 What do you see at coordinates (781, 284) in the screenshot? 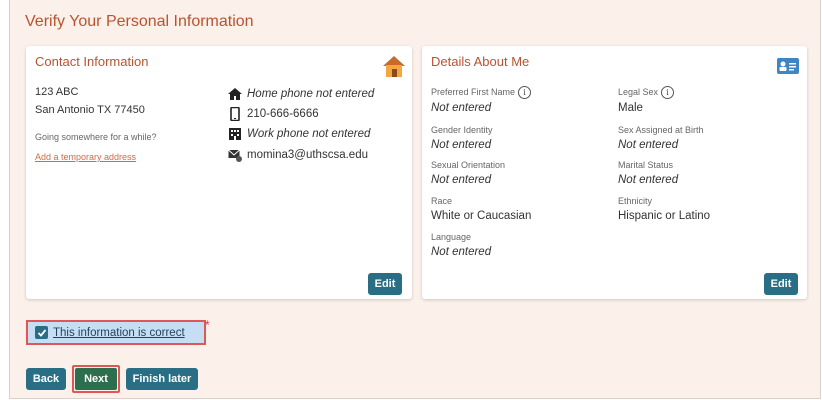
I see `edit-details-button: Edit` at bounding box center [781, 284].